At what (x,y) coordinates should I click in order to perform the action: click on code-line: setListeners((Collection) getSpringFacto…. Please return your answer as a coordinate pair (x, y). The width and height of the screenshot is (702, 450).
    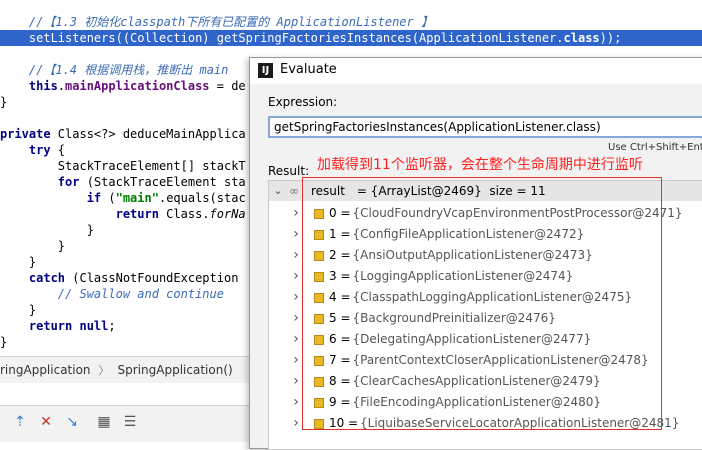
    Looking at the image, I should click on (351, 38).